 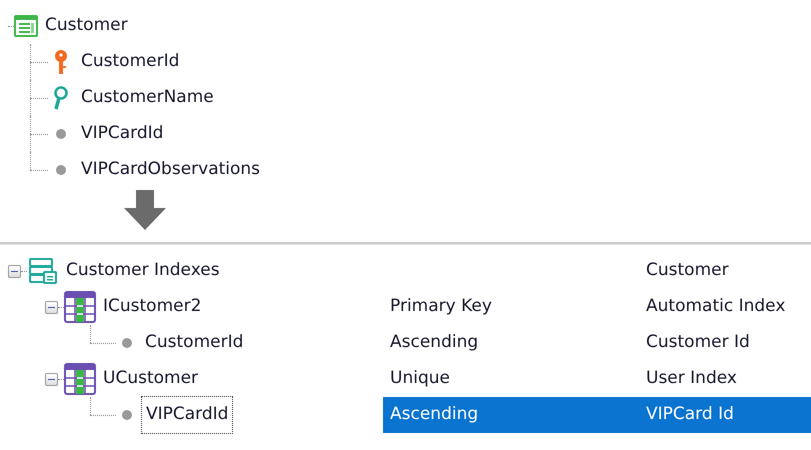 I want to click on attribute-name: VIPCardObservations, so click(x=171, y=170).